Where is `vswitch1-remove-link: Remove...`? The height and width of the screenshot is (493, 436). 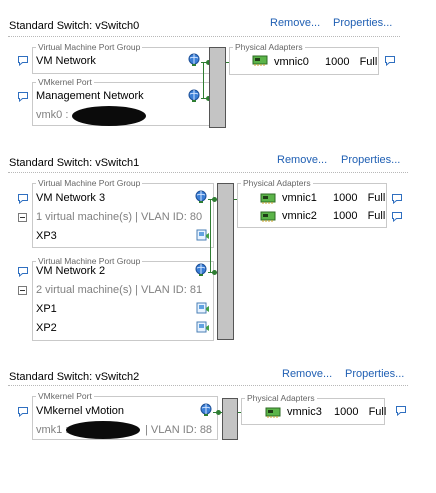 vswitch1-remove-link: Remove... is located at coordinates (302, 160).